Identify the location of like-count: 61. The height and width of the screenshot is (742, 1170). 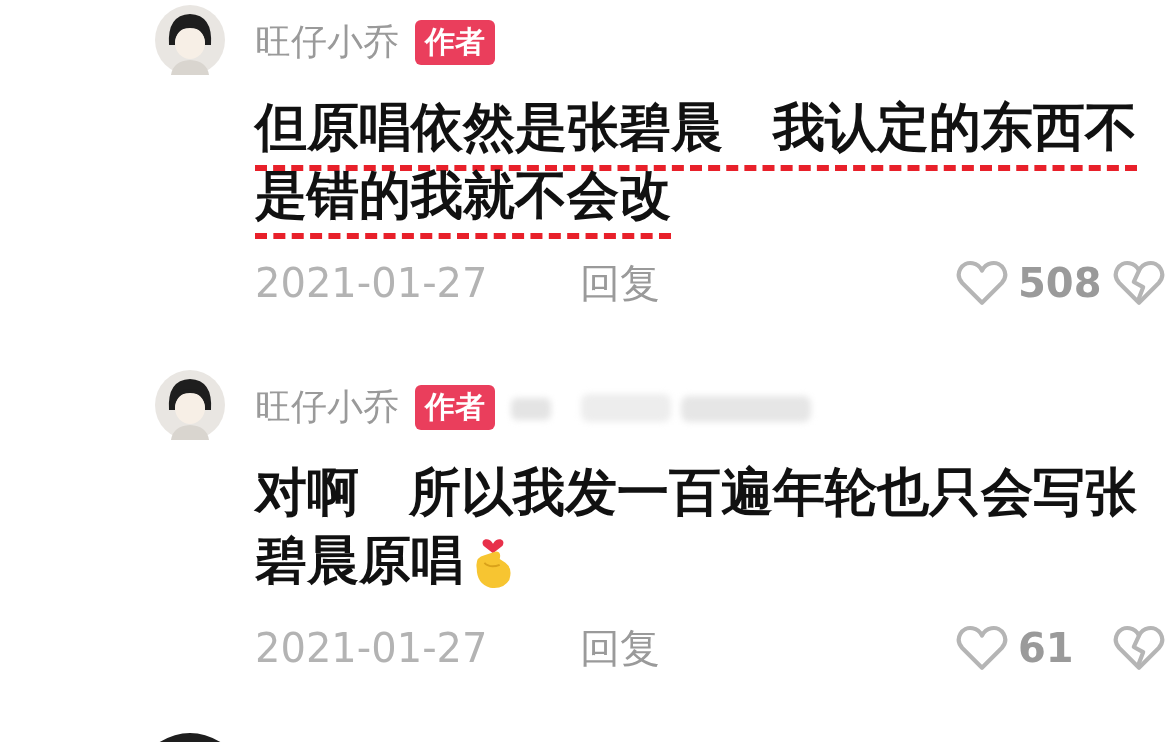
(1046, 648).